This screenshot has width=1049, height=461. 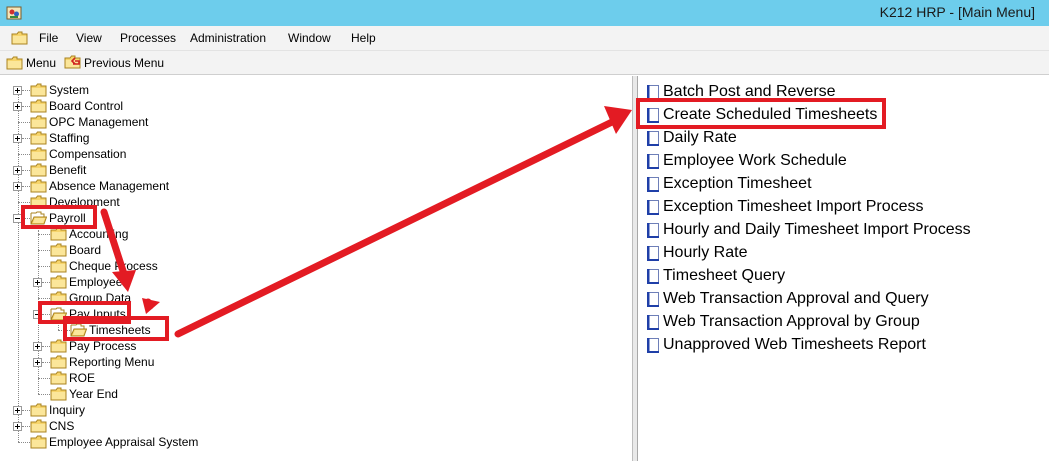 What do you see at coordinates (228, 38) in the screenshot?
I see `menu-administration: Administration` at bounding box center [228, 38].